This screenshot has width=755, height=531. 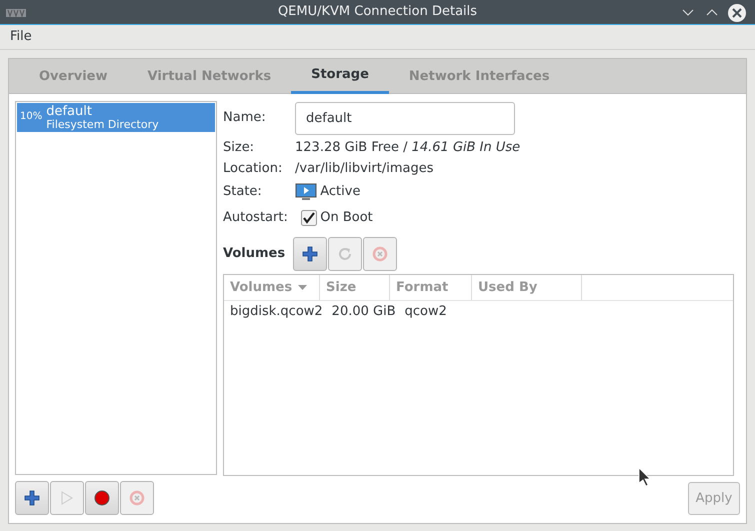 What do you see at coordinates (303, 287) in the screenshot?
I see `sort-arrow-icon` at bounding box center [303, 287].